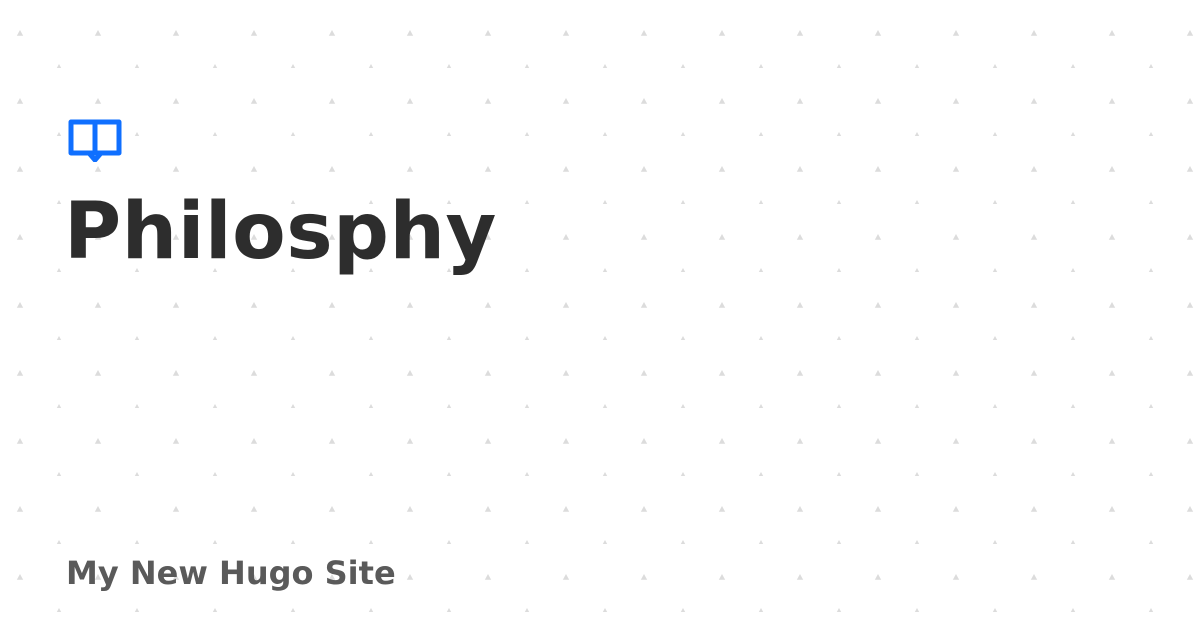 Image resolution: width=1200 pixels, height=630 pixels. What do you see at coordinates (231, 573) in the screenshot?
I see `site-name: My New Hugo Site` at bounding box center [231, 573].